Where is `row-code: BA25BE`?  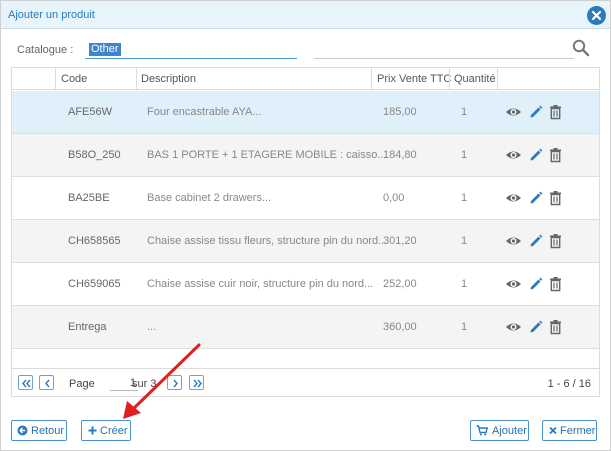
row-code: BA25BE is located at coordinates (89, 198).